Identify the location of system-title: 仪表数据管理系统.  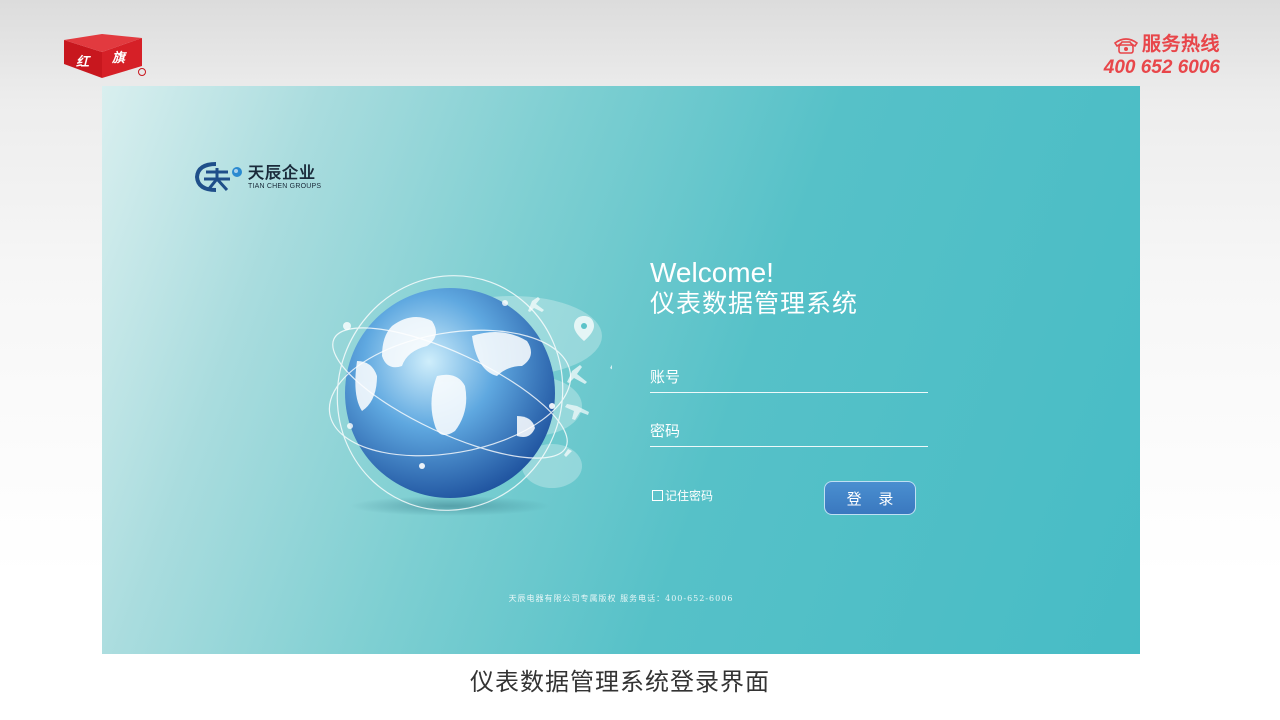
(754, 303).